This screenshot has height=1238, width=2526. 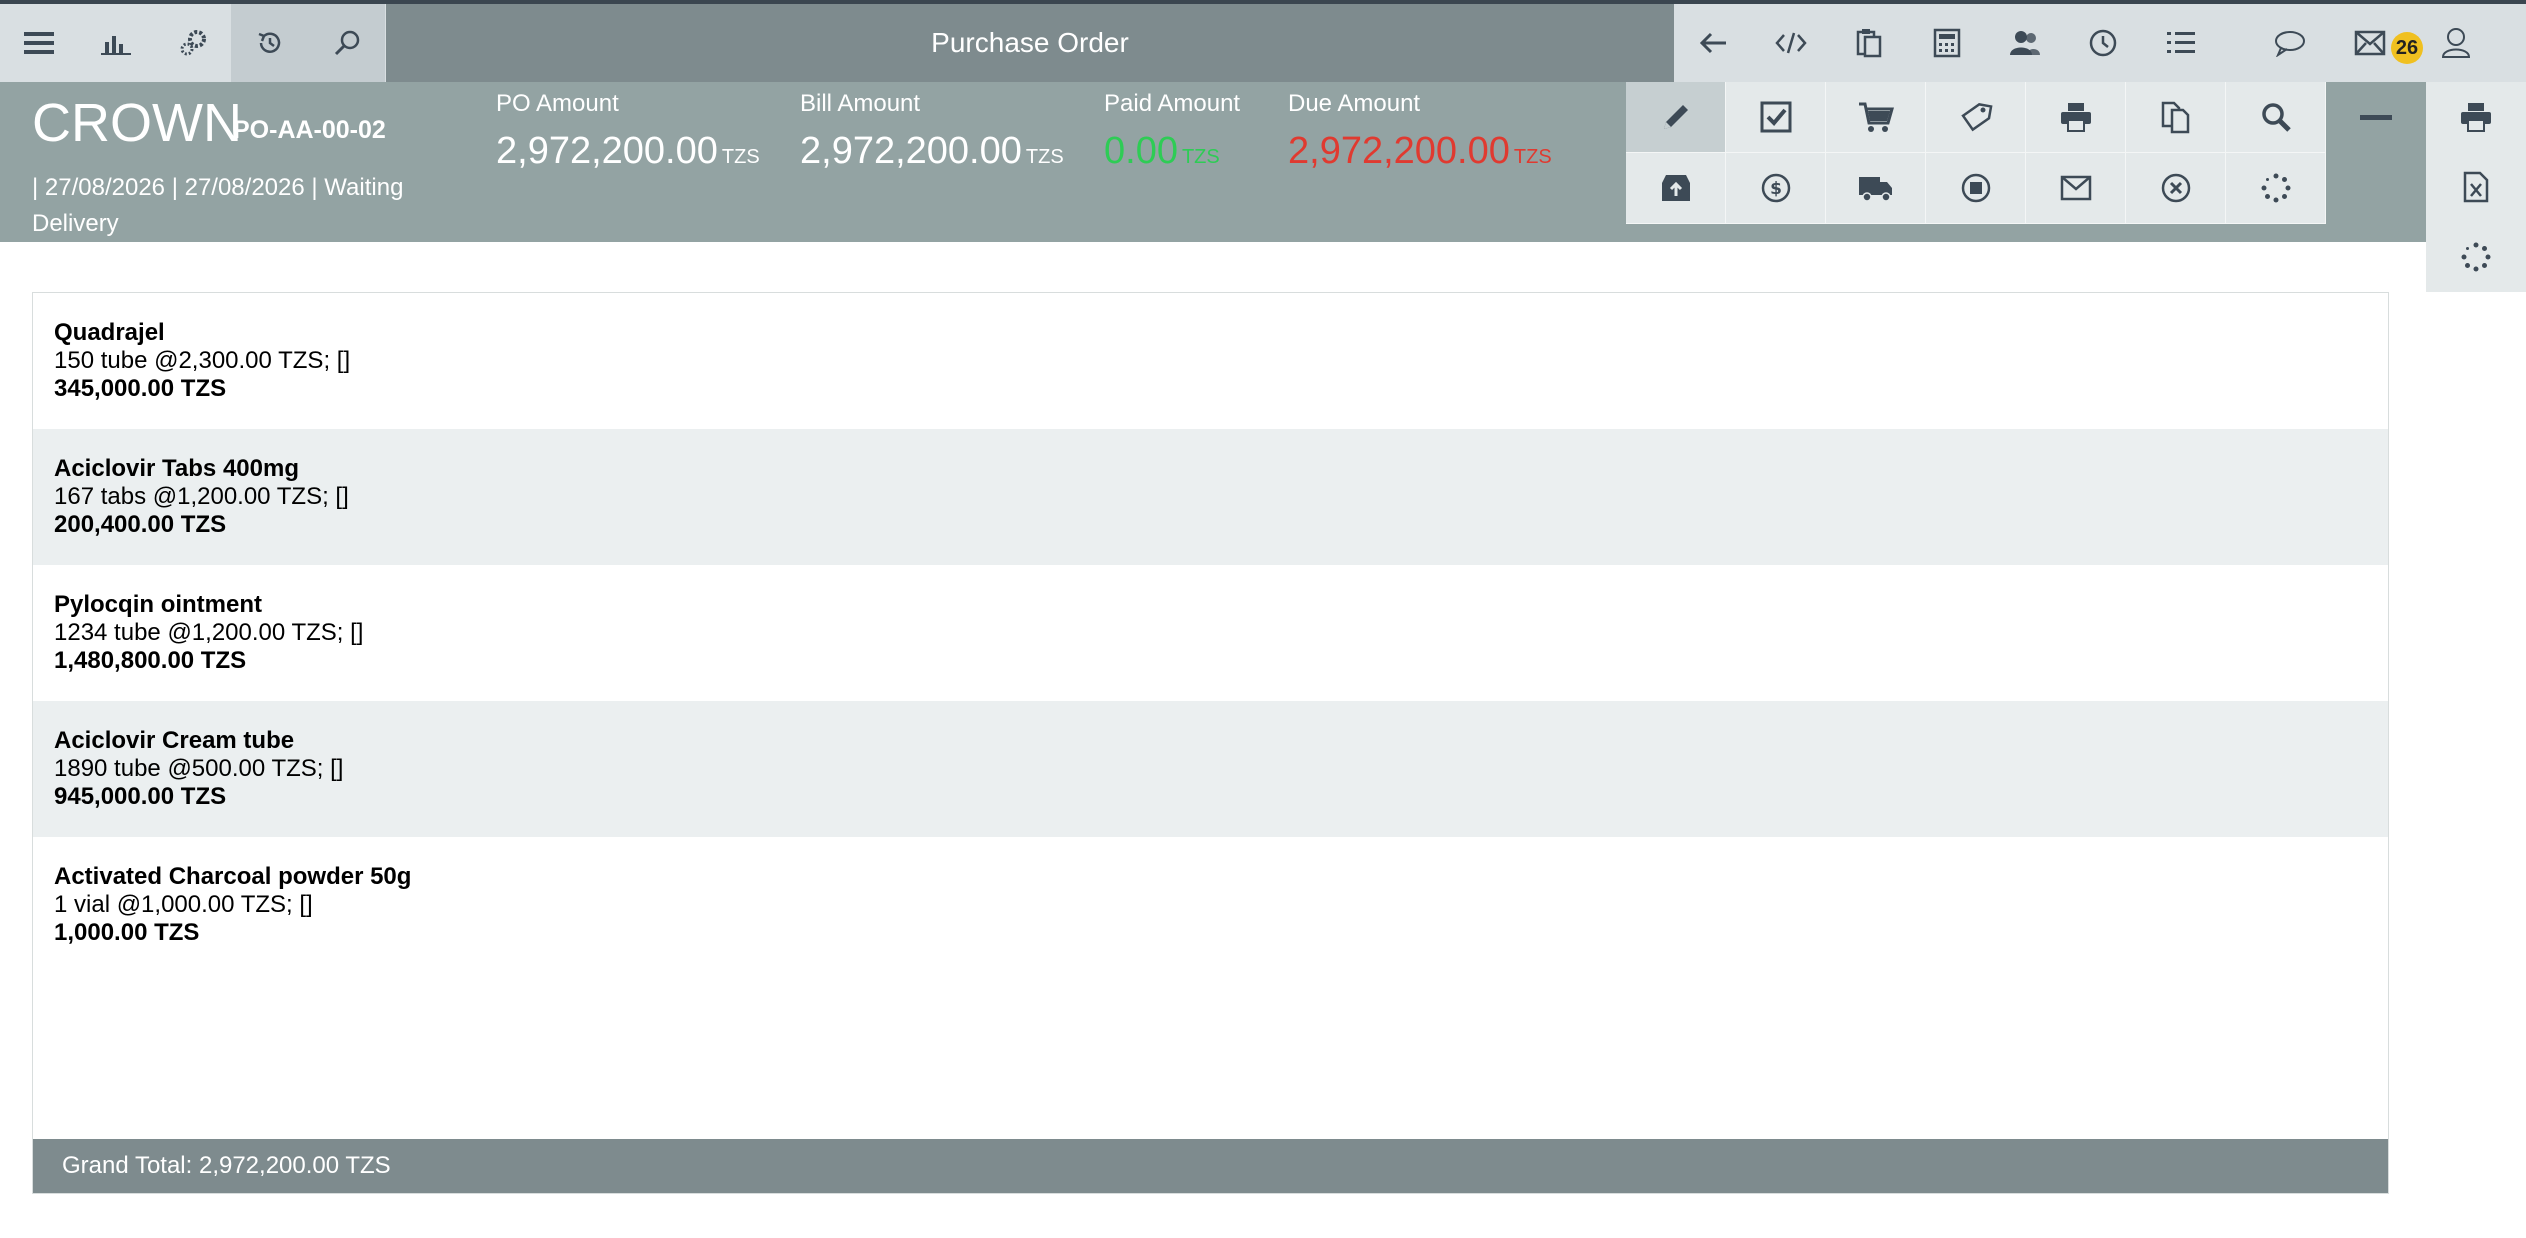 I want to click on item-name: Pylocqin ointment, so click(x=158, y=604).